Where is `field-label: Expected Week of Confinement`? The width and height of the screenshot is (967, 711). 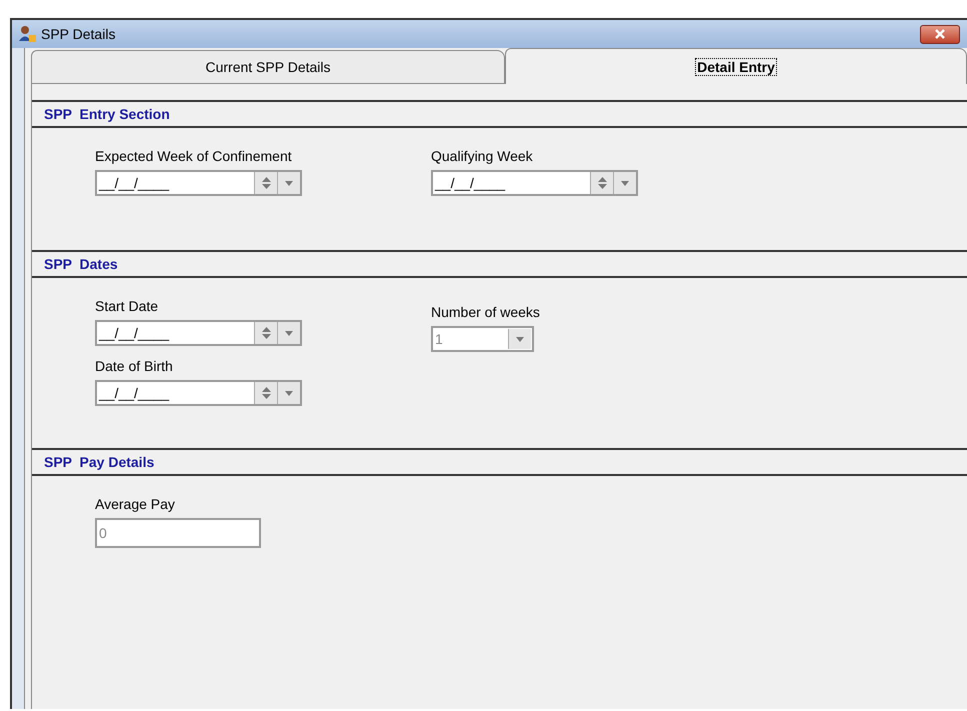
field-label: Expected Week of Confinement is located at coordinates (194, 156).